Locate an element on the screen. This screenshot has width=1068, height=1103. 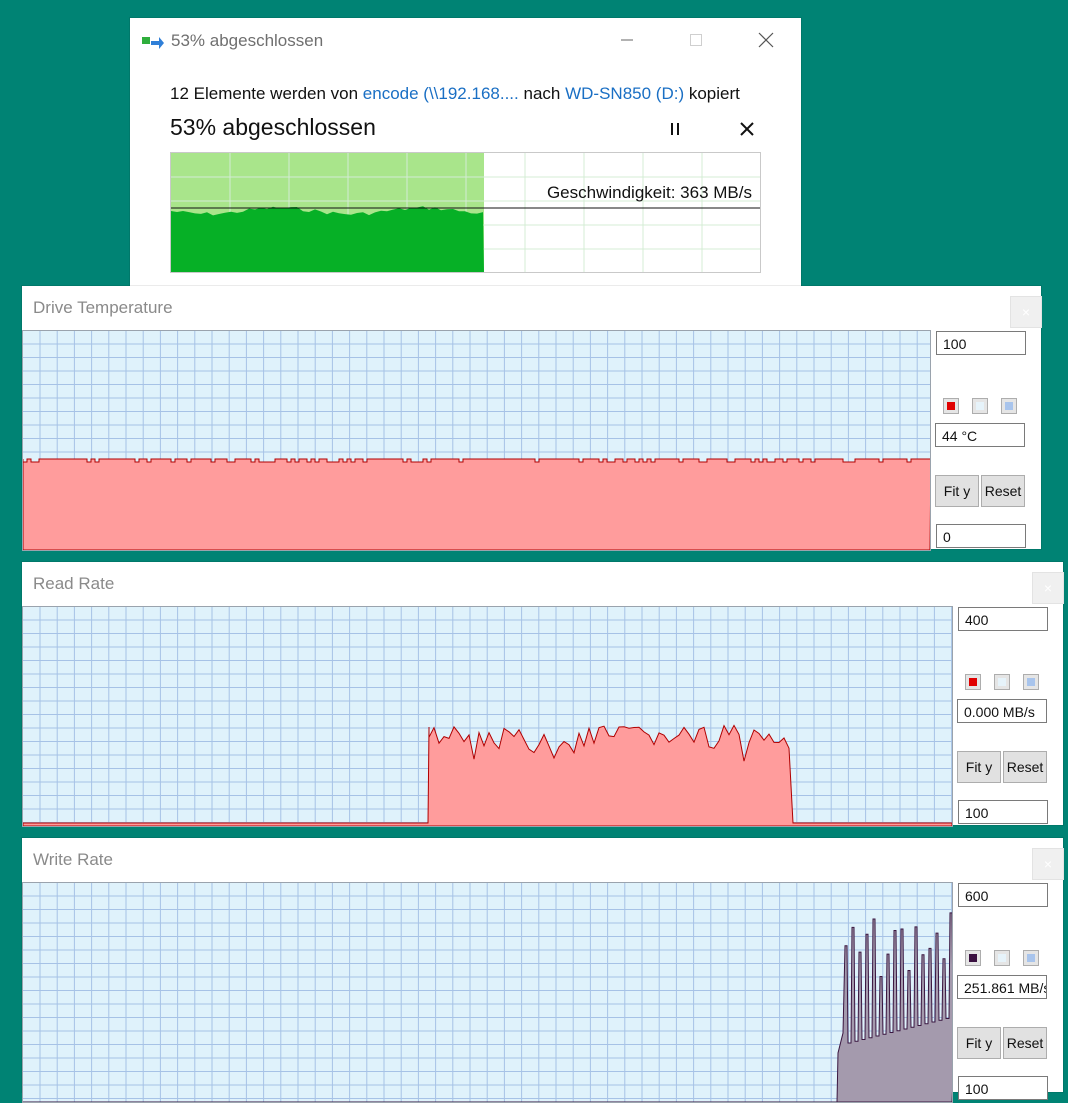
pause-icon is located at coordinates (675, 129).